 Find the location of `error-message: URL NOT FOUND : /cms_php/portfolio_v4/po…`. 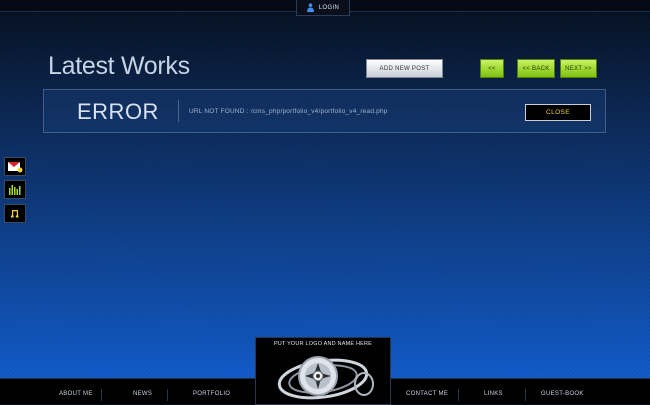

error-message: URL NOT FOUND : /cms_php/portfolio_v4/po… is located at coordinates (288, 111).